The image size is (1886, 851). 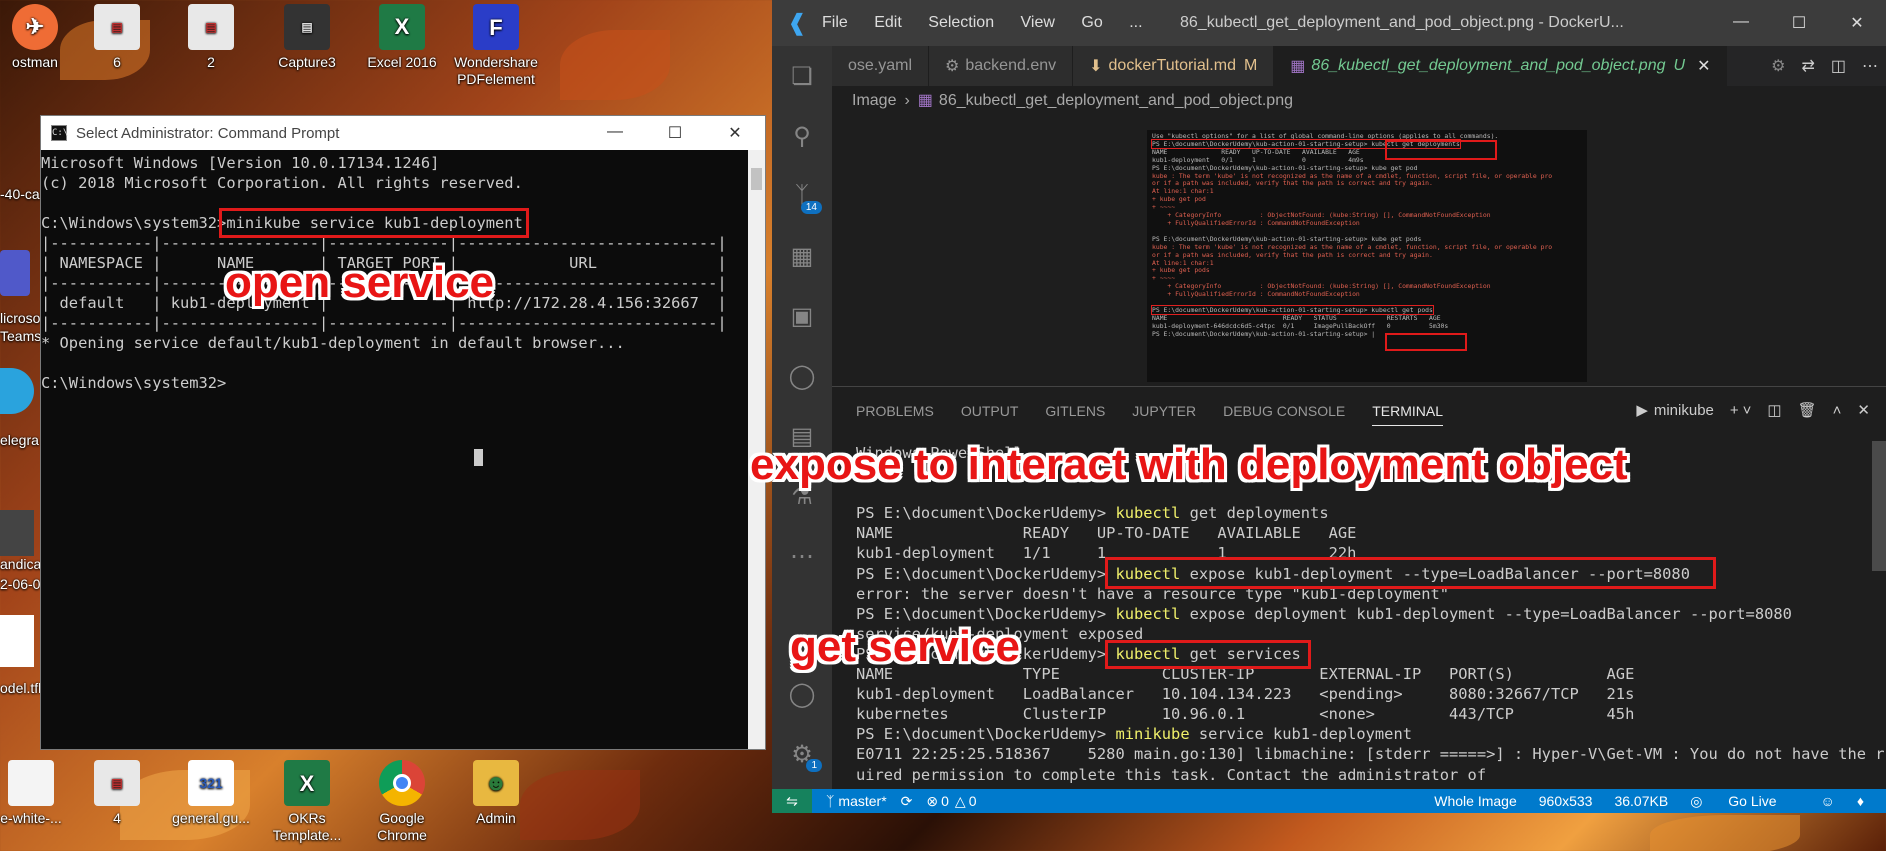 What do you see at coordinates (907, 801) in the screenshot?
I see `sync-icon: ⟳` at bounding box center [907, 801].